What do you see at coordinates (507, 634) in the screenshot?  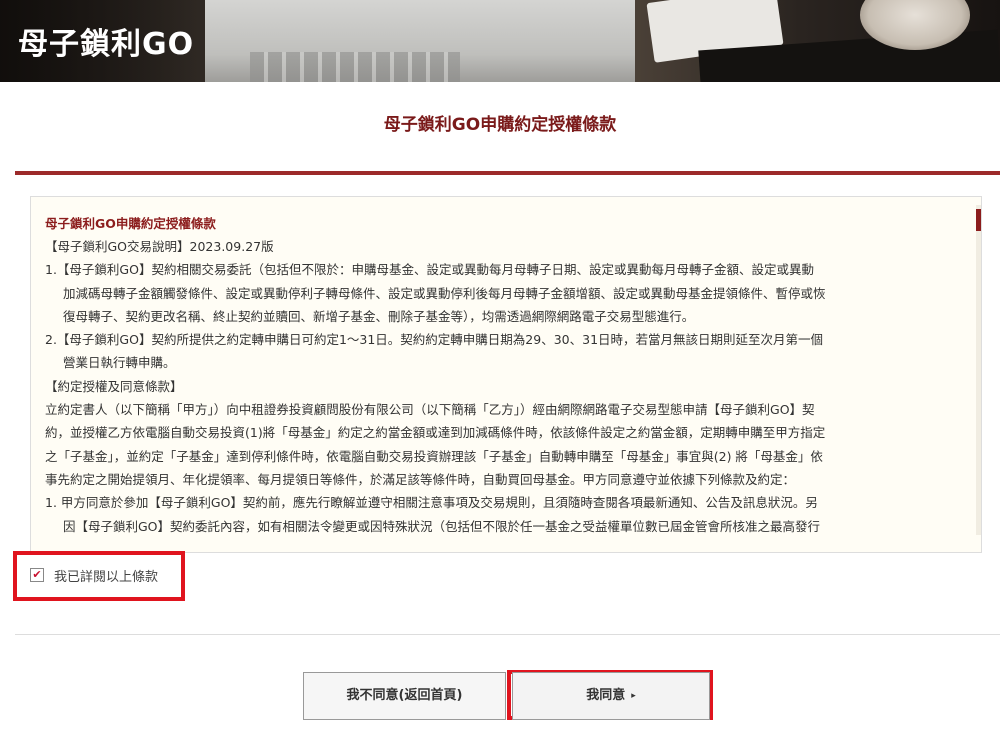 I see `bottom-divider` at bounding box center [507, 634].